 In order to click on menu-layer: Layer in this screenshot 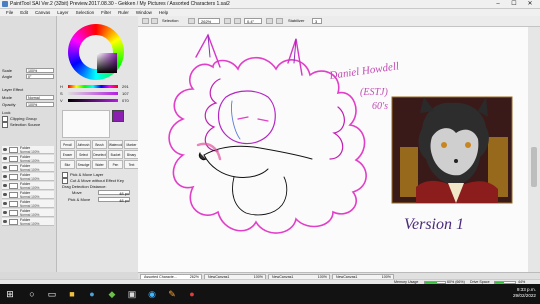, I will do `click(62, 12)`.